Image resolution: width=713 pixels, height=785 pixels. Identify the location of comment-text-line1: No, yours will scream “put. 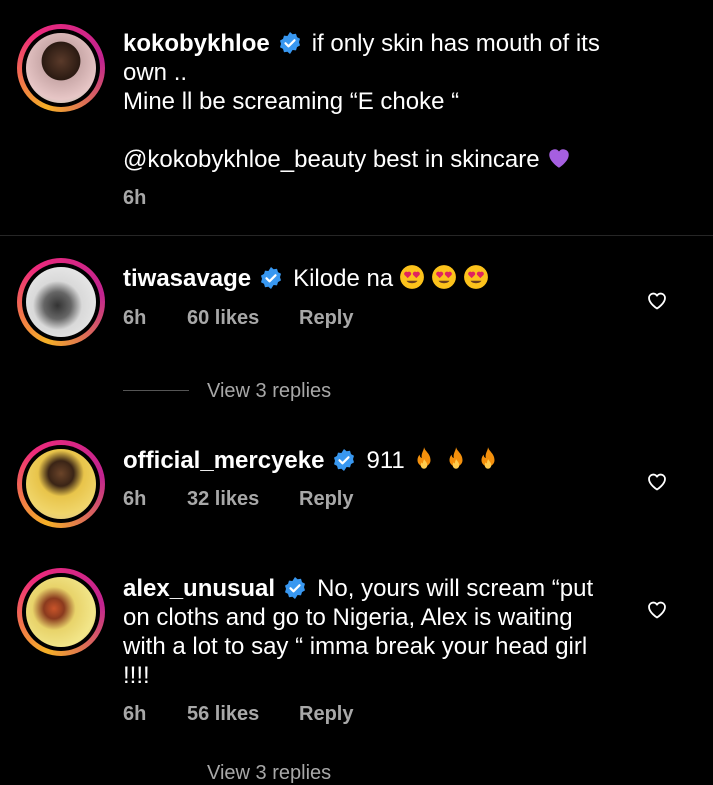
(455, 588).